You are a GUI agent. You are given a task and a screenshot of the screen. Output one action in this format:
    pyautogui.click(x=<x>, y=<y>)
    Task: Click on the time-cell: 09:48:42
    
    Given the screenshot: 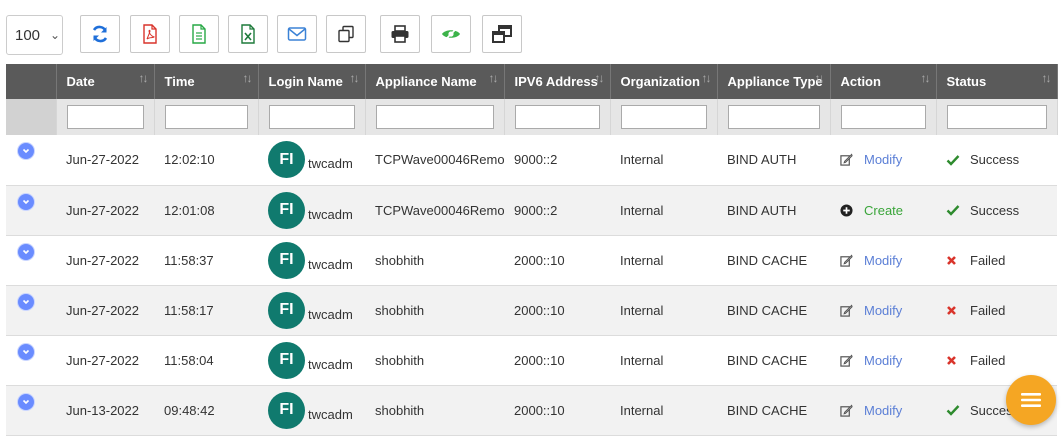 What is the action you would take?
    pyautogui.click(x=206, y=410)
    